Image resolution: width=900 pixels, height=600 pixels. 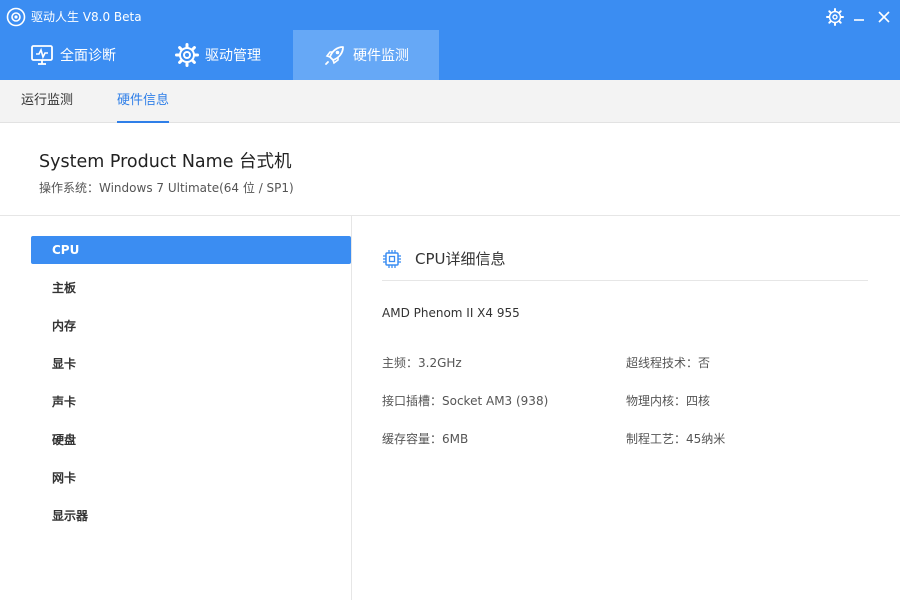 I want to click on close-button, so click(x=884, y=17).